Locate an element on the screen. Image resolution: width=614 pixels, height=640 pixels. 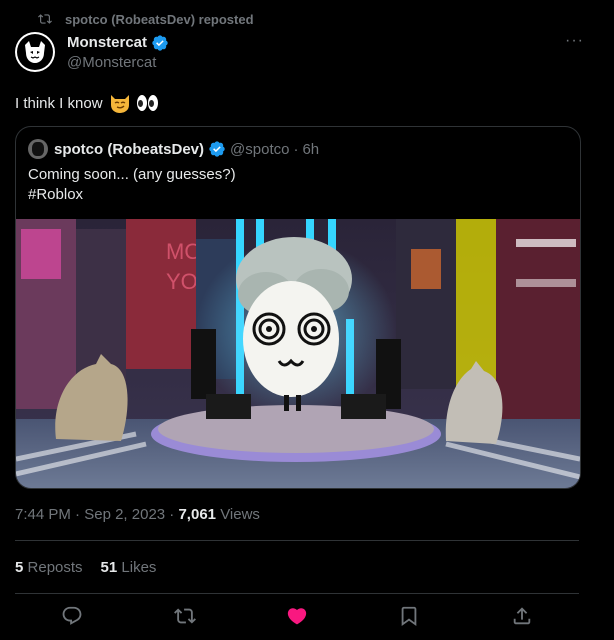
quoted-author-avatar is located at coordinates (38, 149).